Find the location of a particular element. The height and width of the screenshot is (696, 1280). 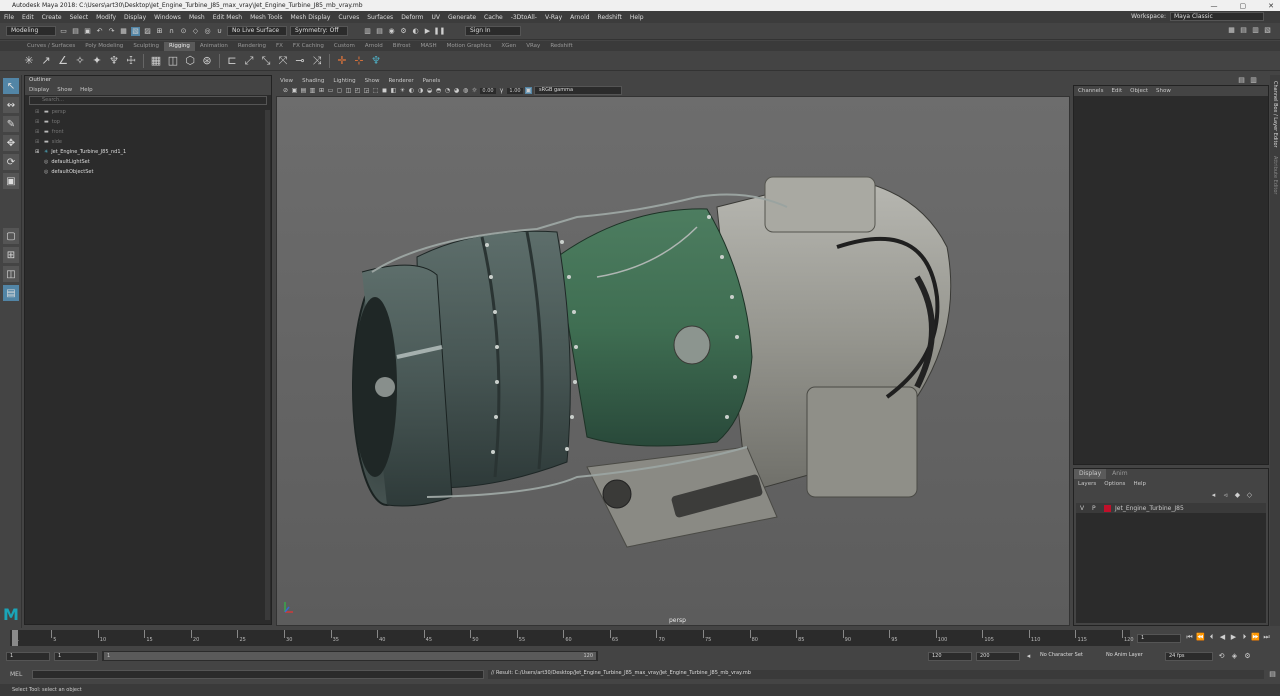

live-surface-dropdown: No Live Surface is located at coordinates (257, 31).